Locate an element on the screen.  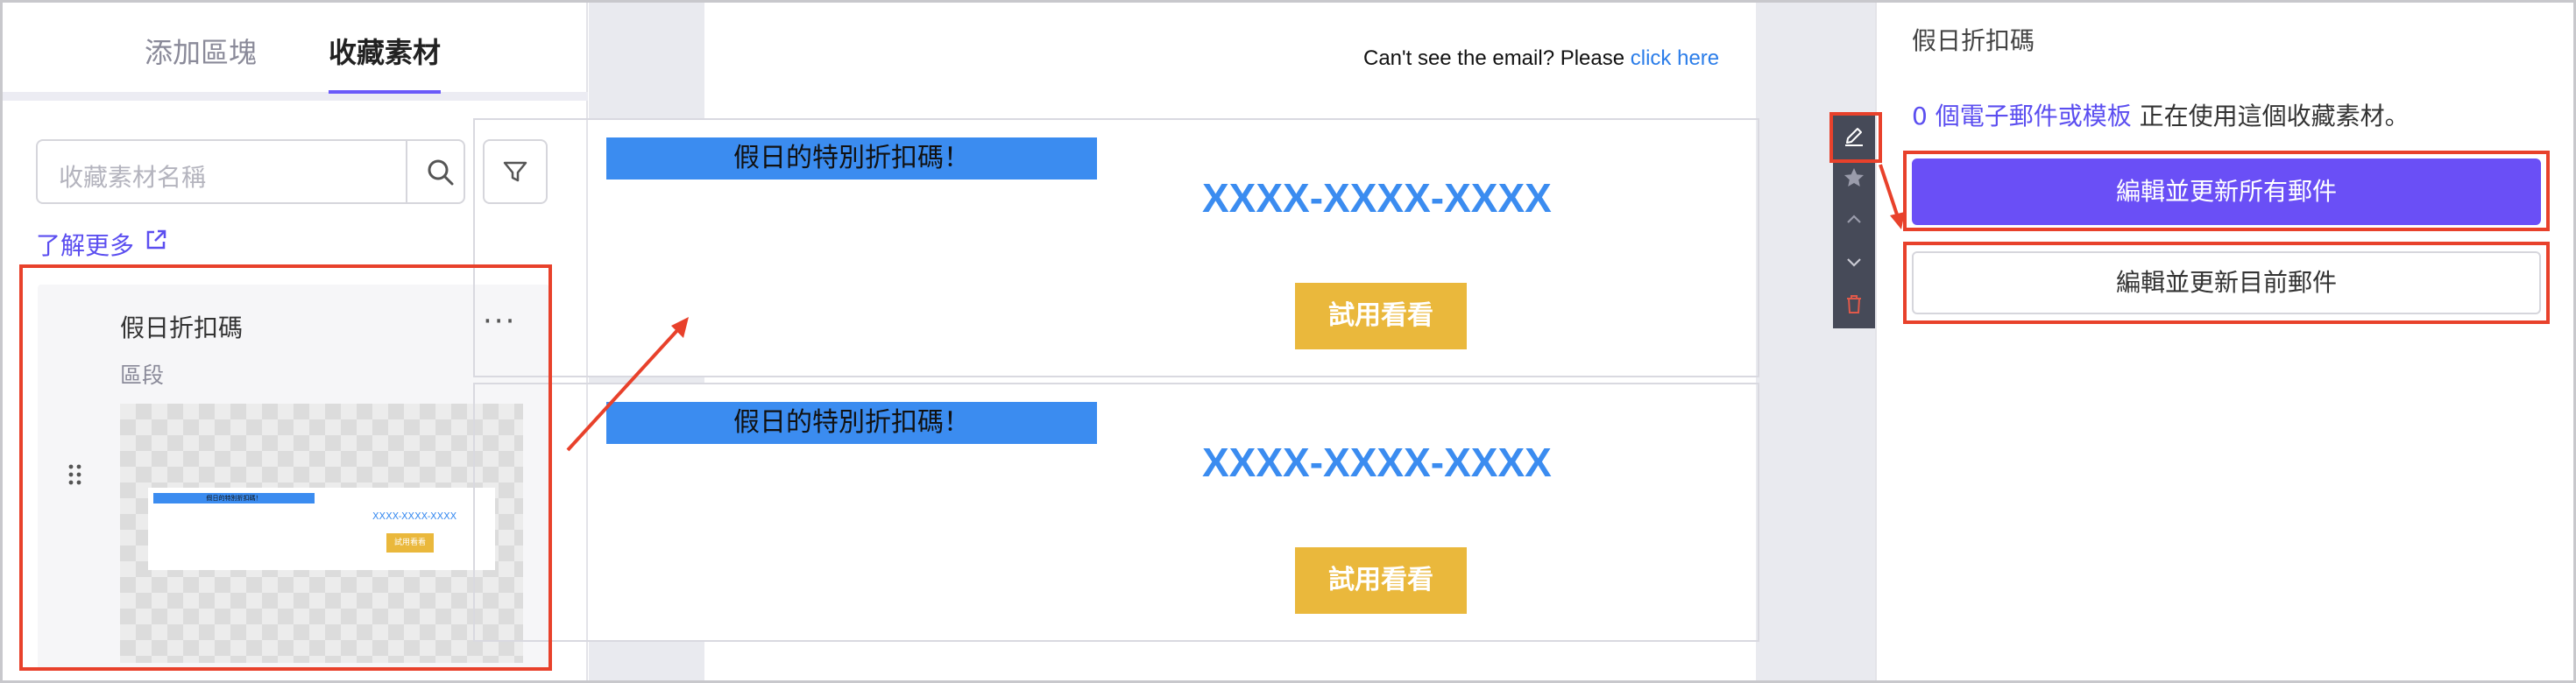
trash-icon is located at coordinates (1854, 304).